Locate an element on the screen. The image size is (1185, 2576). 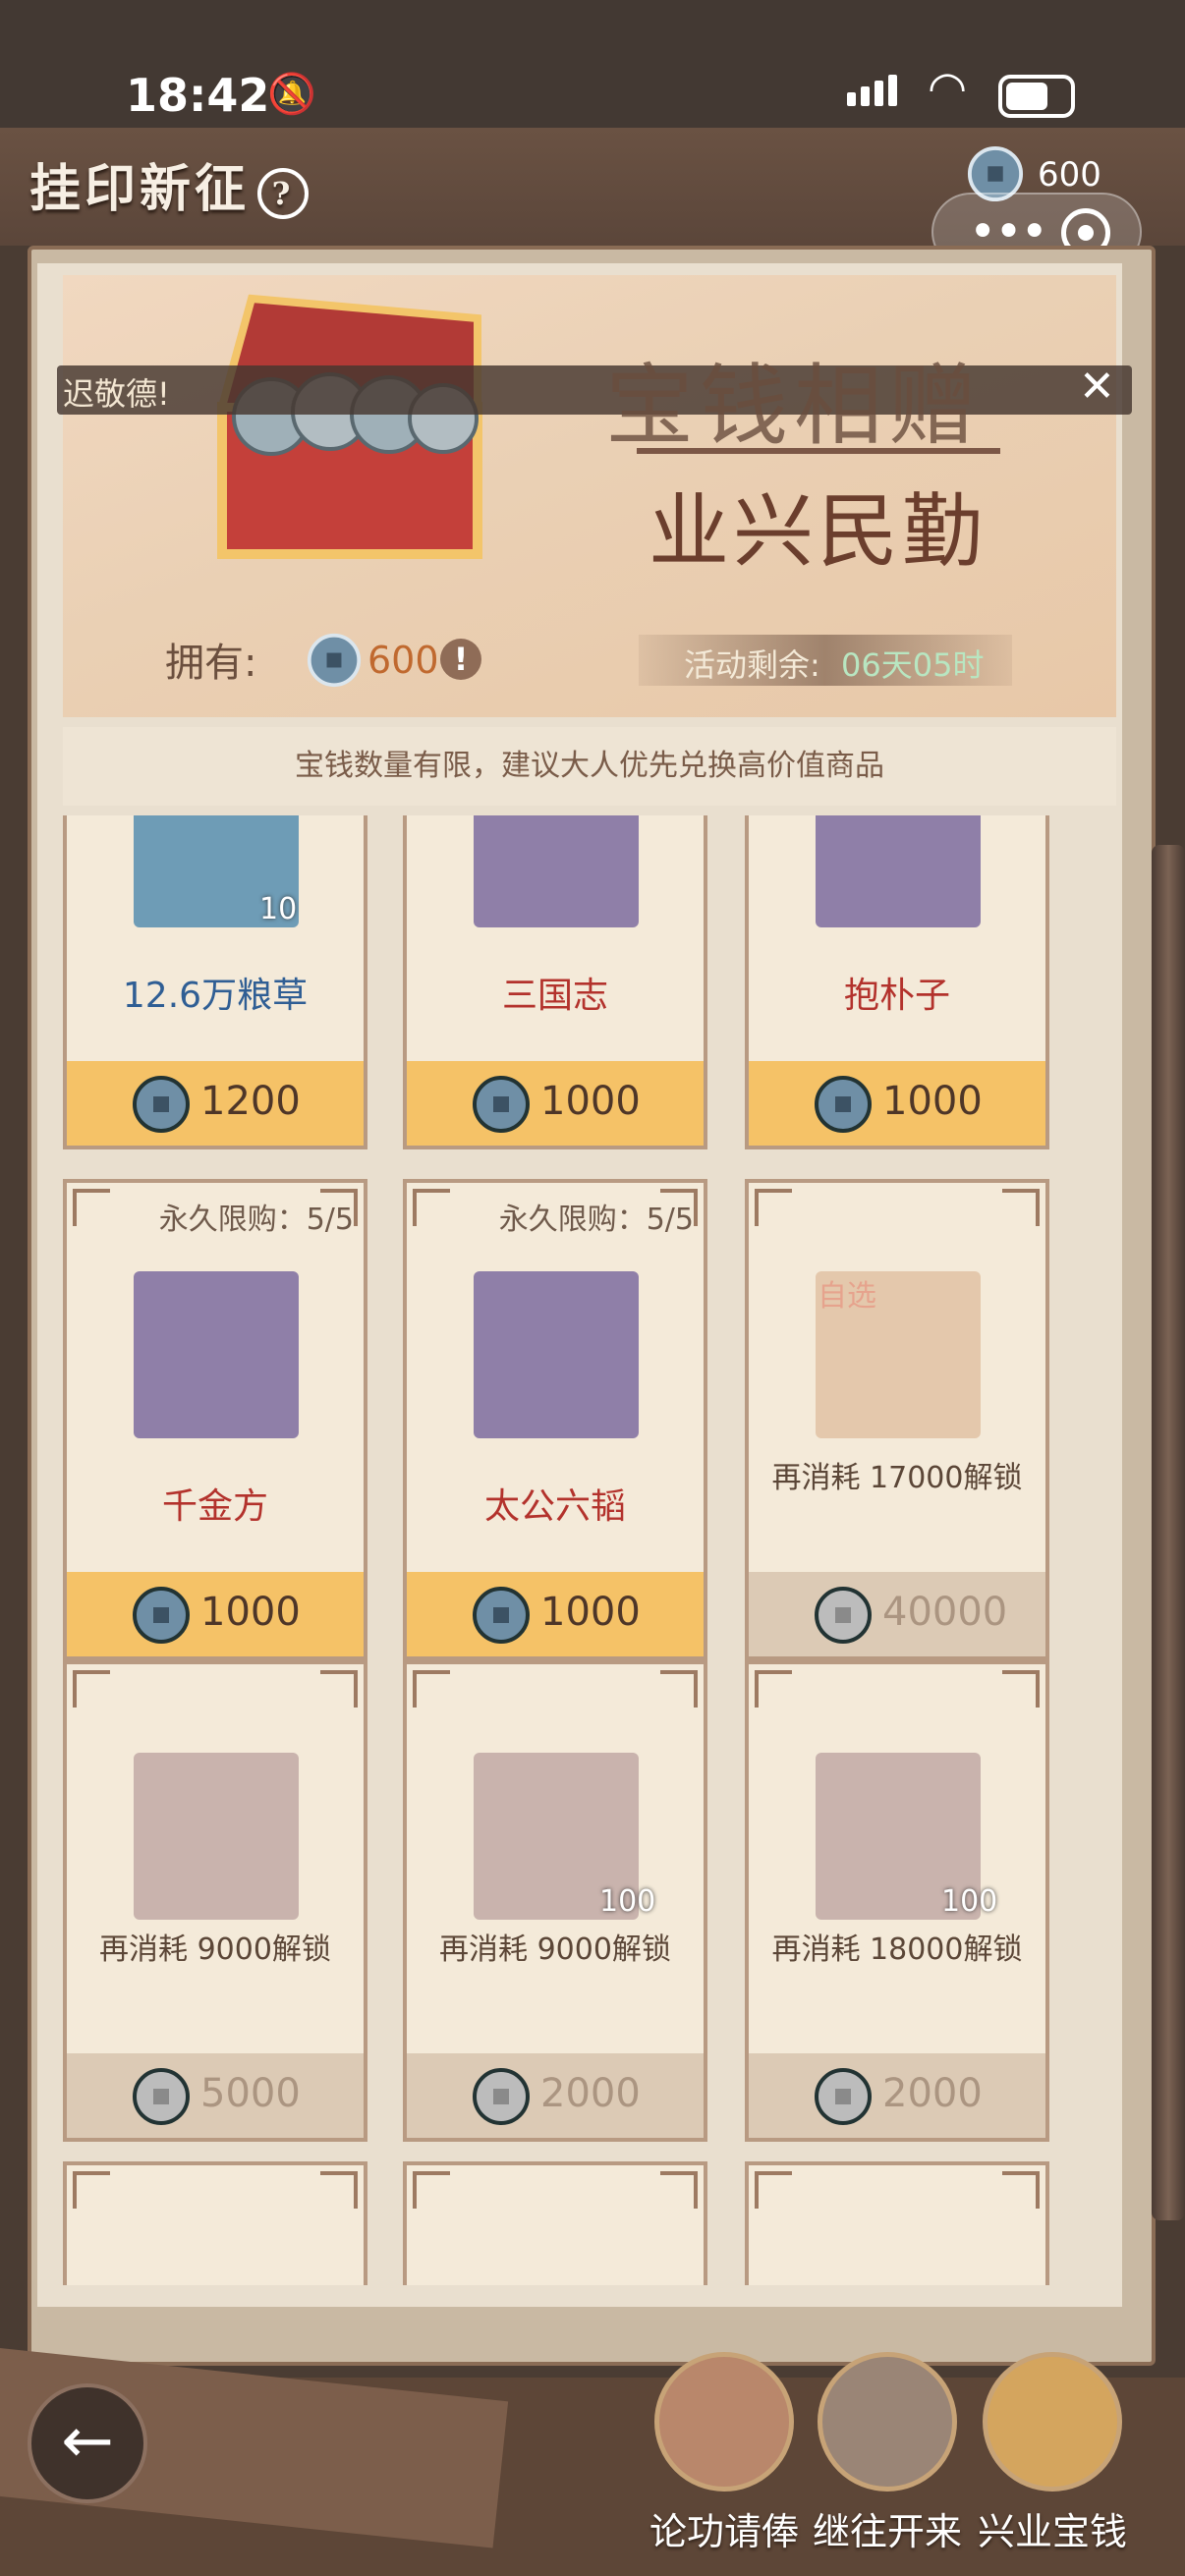
shop-item-card: 100 再消耗 9000解锁 2000 is located at coordinates (555, 1901).